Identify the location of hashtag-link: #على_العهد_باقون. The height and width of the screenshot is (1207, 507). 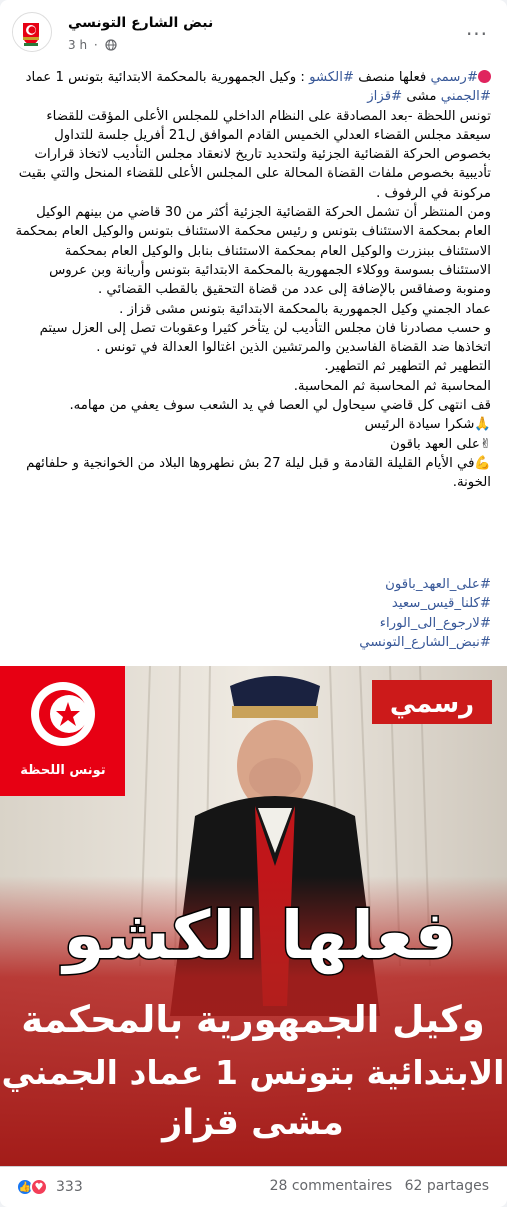
(251, 584).